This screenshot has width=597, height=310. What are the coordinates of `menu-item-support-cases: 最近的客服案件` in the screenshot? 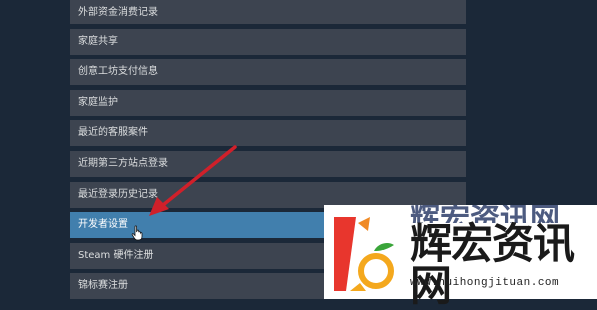 It's located at (268, 133).